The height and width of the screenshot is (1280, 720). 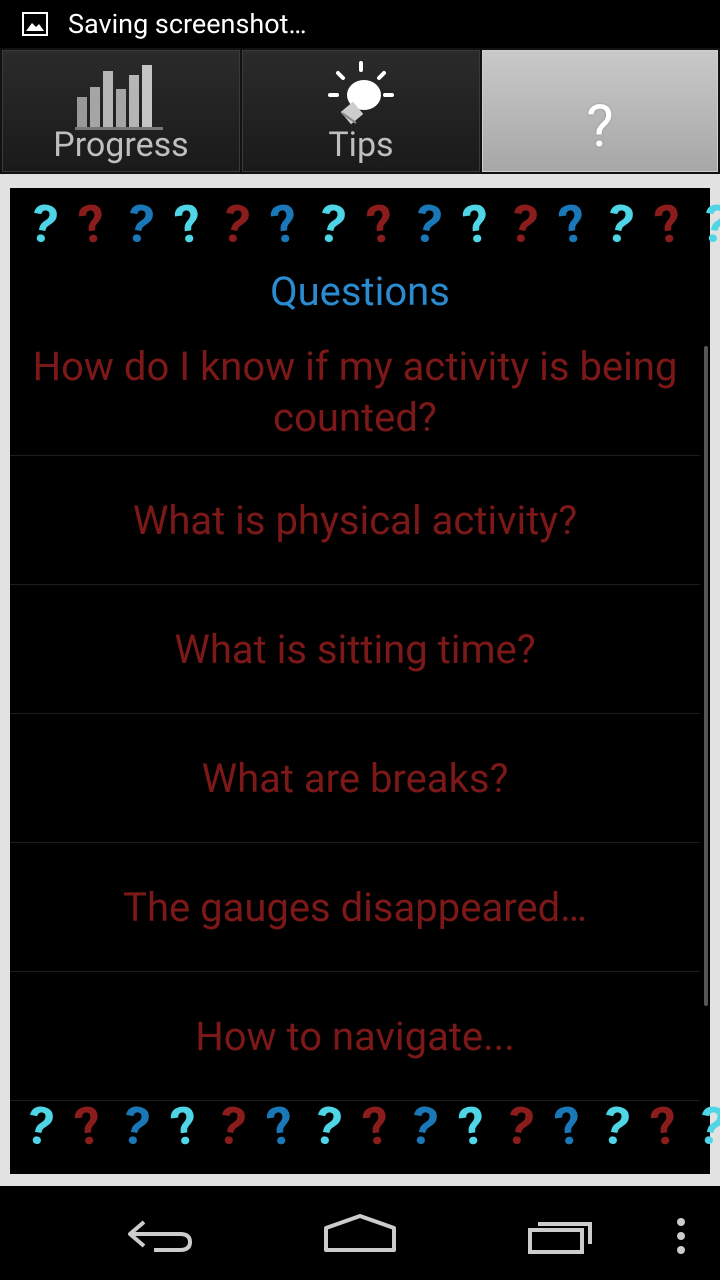 I want to click on question-item: What are breaks?, so click(x=355, y=778).